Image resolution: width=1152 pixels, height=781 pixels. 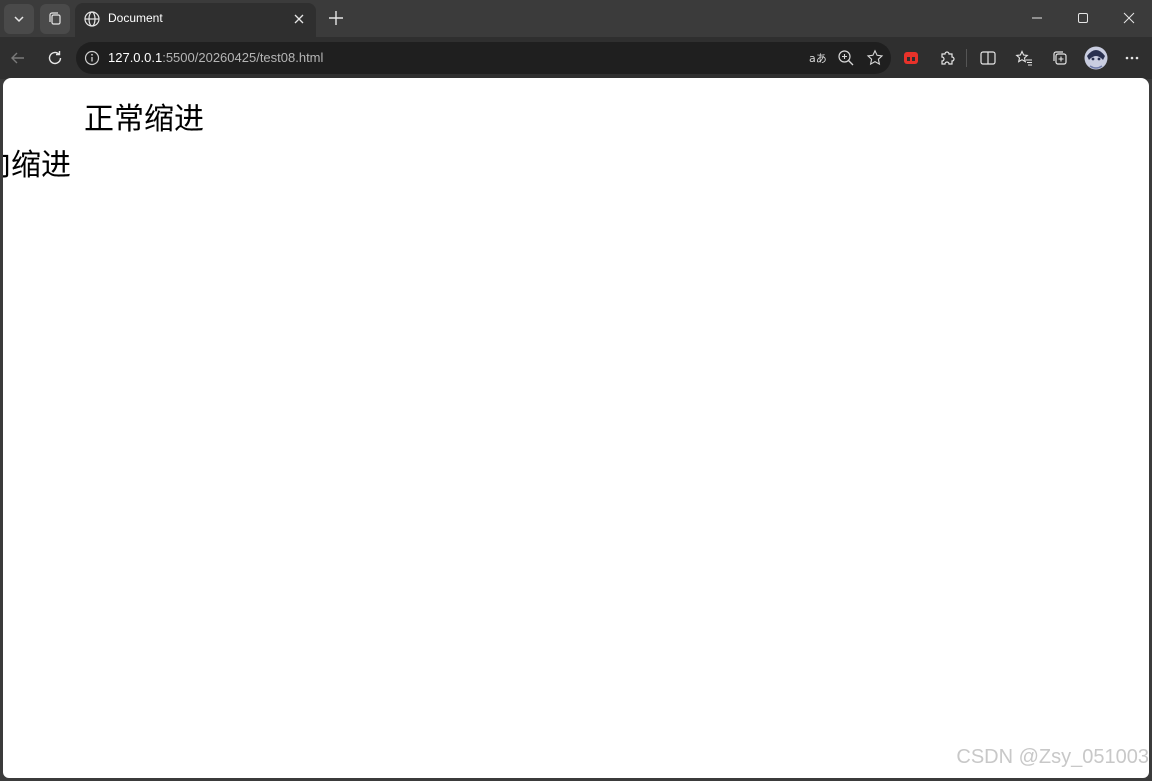 I want to click on tab-title: Document, so click(x=135, y=18).